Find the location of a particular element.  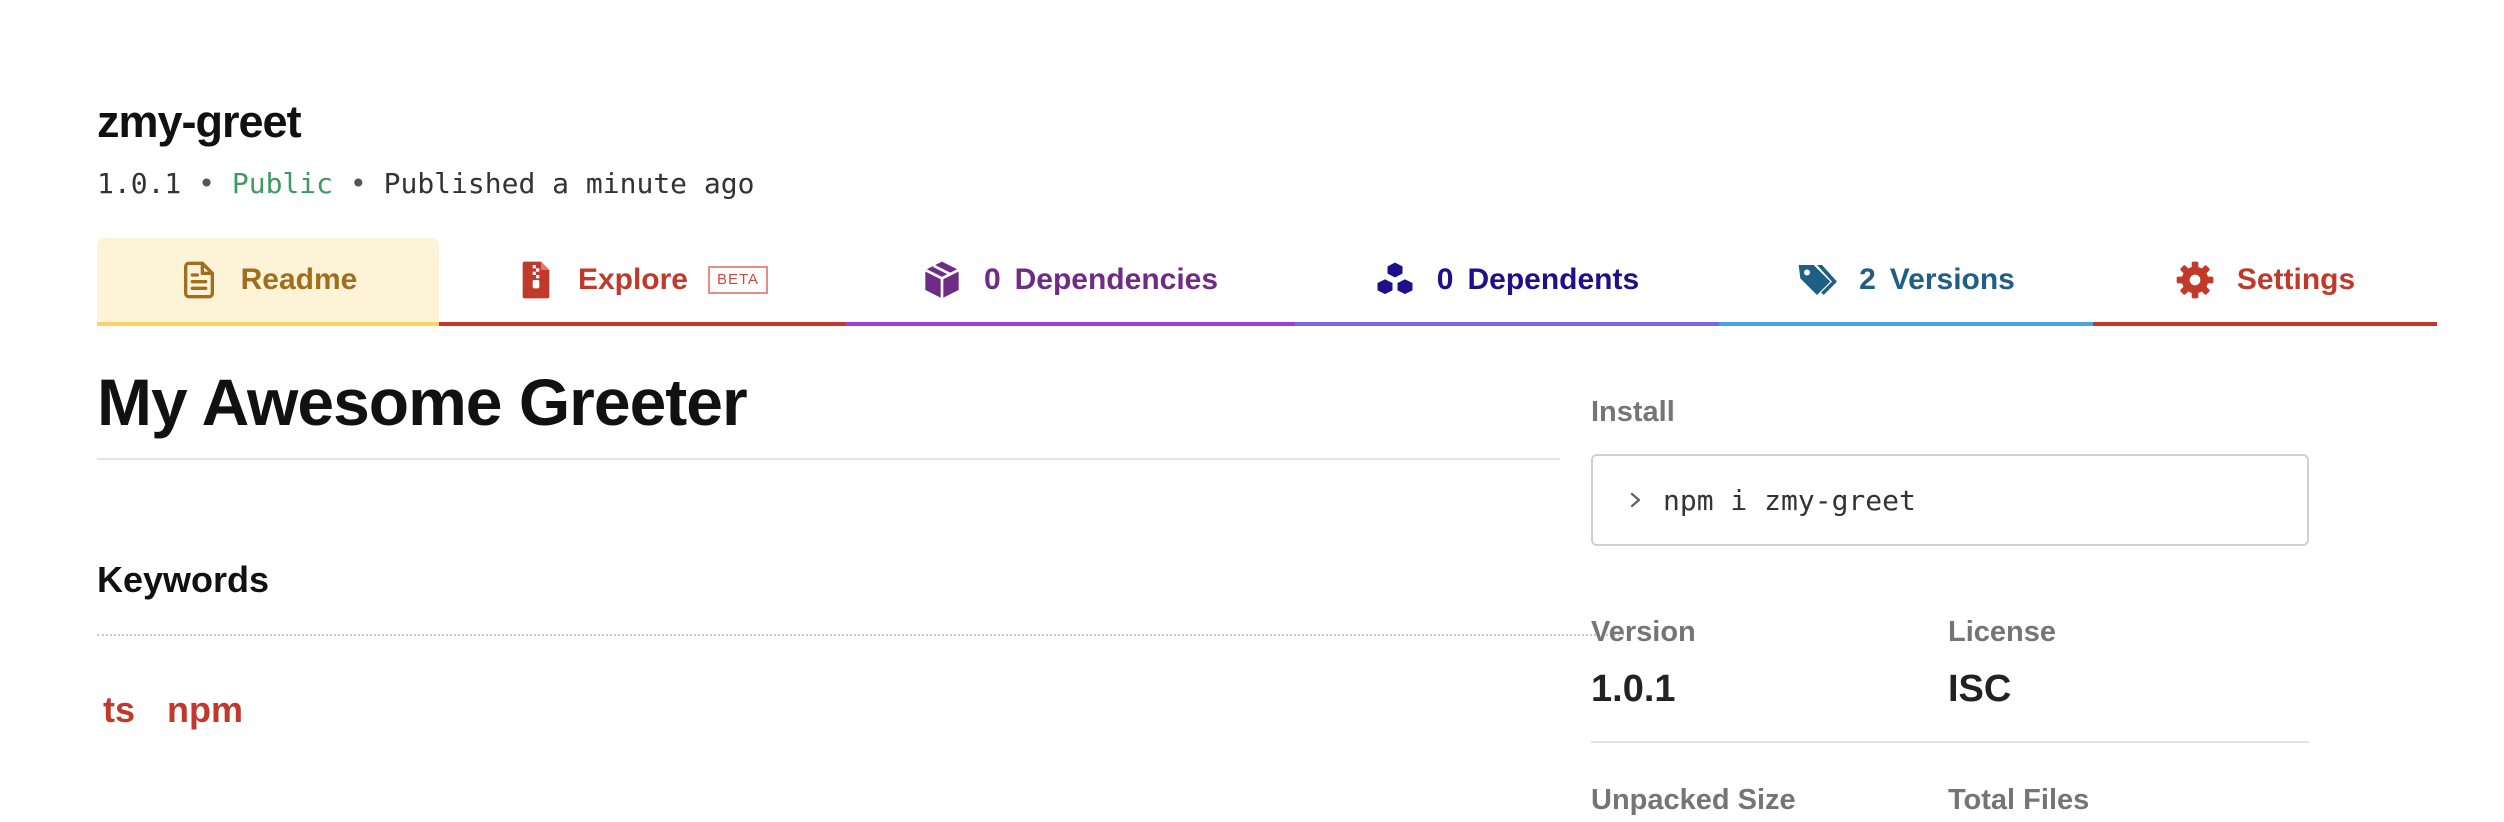

install-command: npm i zmy-greet is located at coordinates (1789, 500).